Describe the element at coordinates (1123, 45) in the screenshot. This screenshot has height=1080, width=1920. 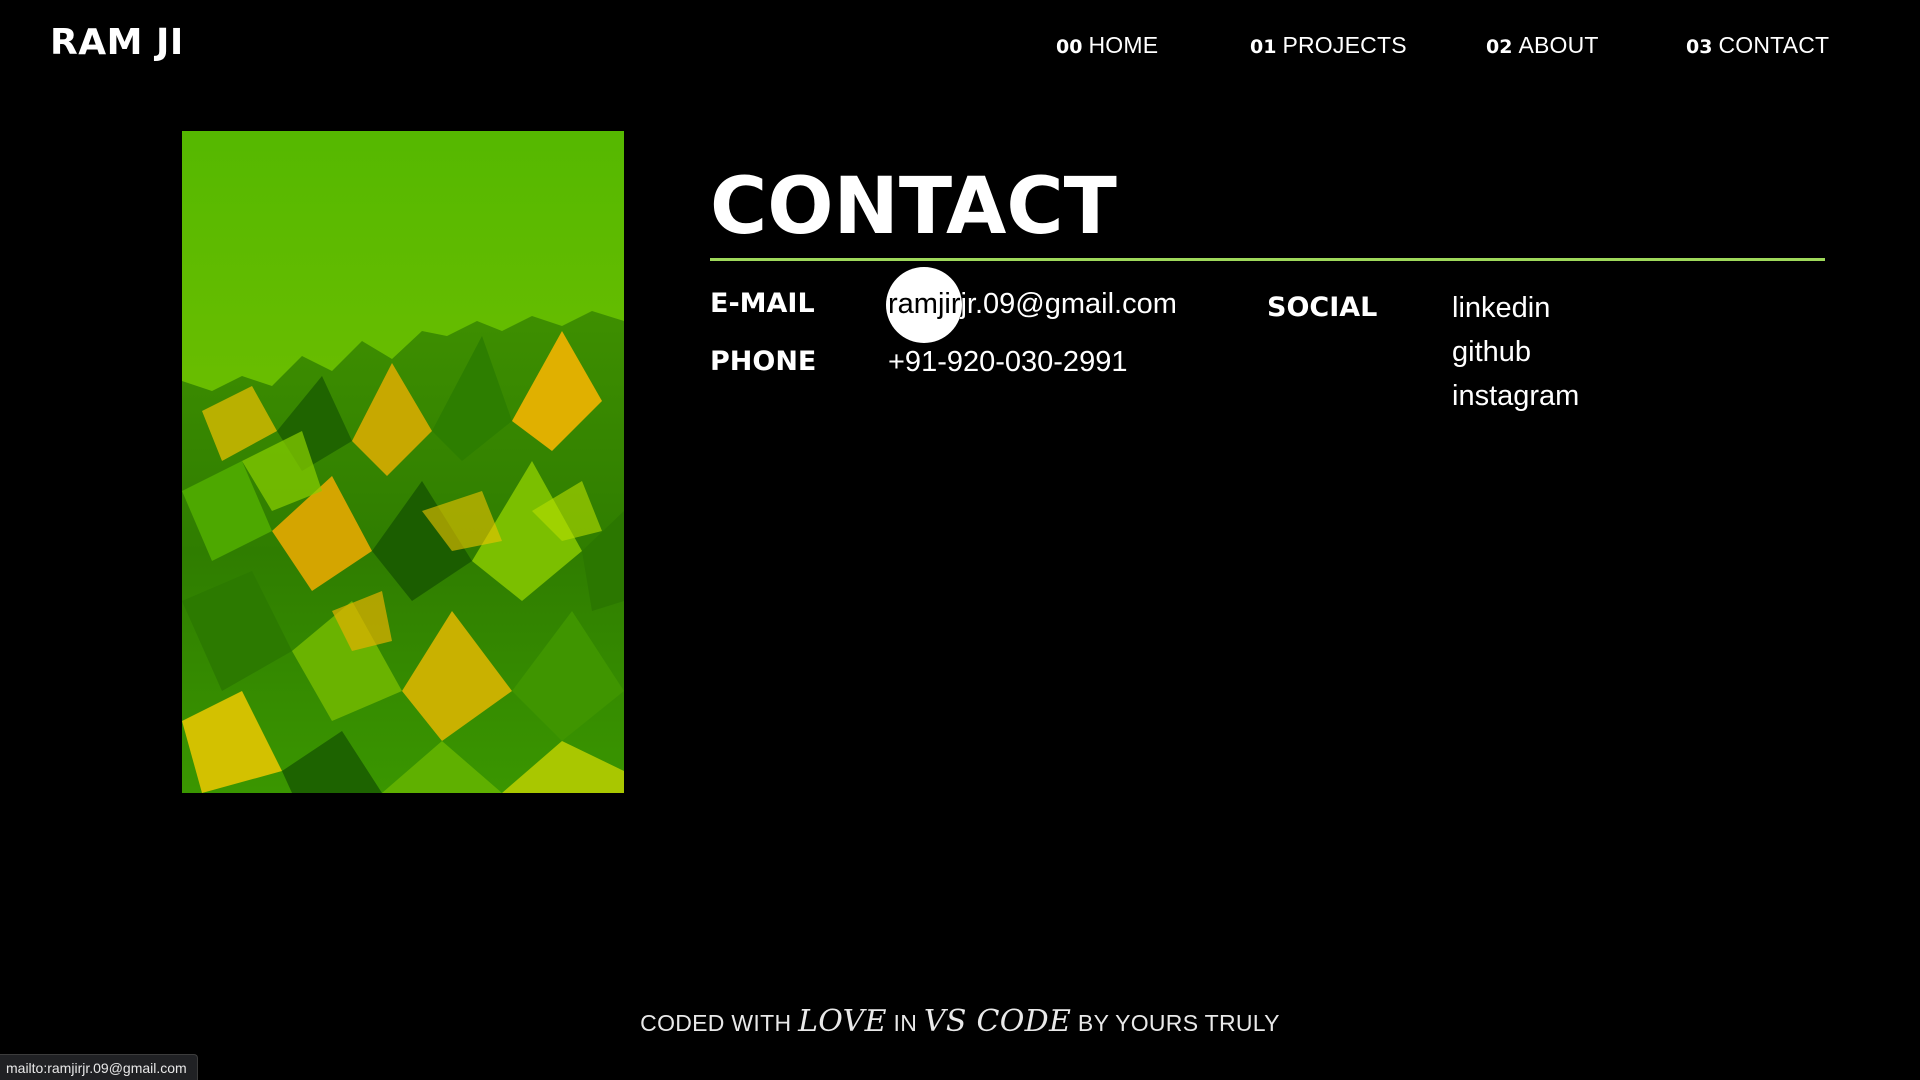
I see `nav-home-label: HOME` at that location.